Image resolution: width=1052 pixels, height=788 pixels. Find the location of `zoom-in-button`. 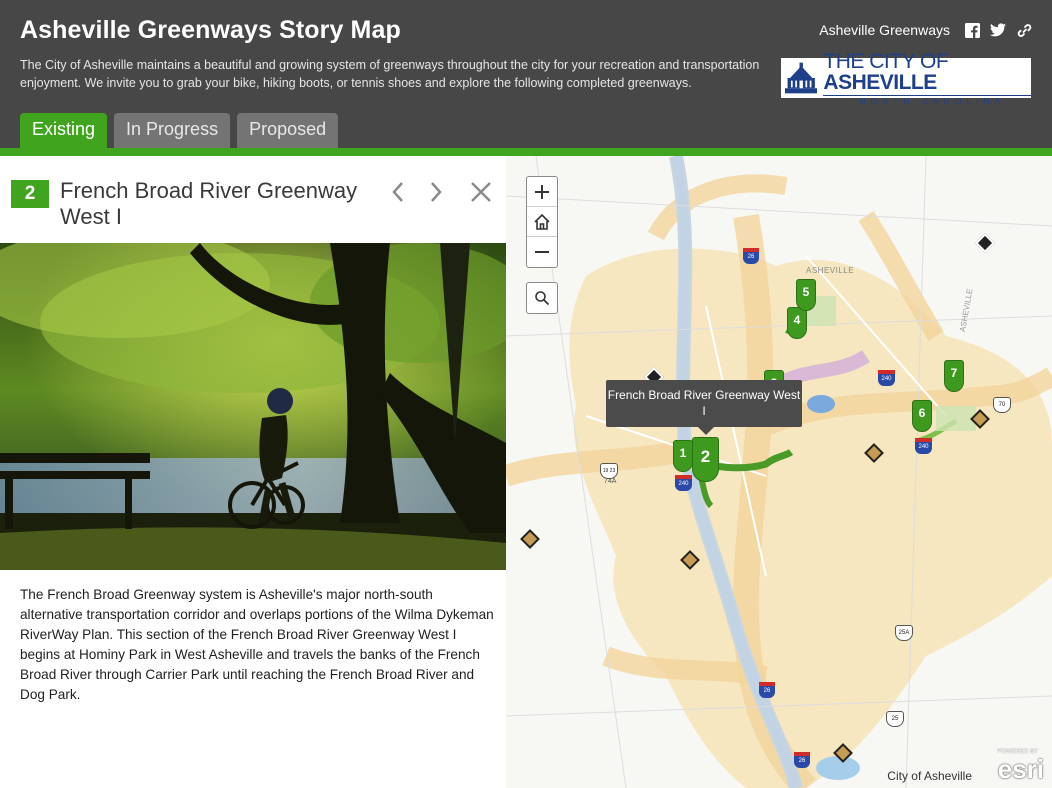

zoom-in-button is located at coordinates (542, 192).